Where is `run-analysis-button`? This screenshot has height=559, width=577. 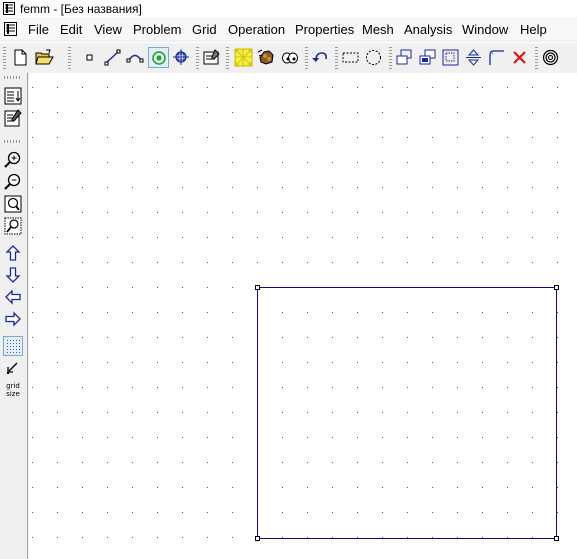 run-analysis-button is located at coordinates (266, 57).